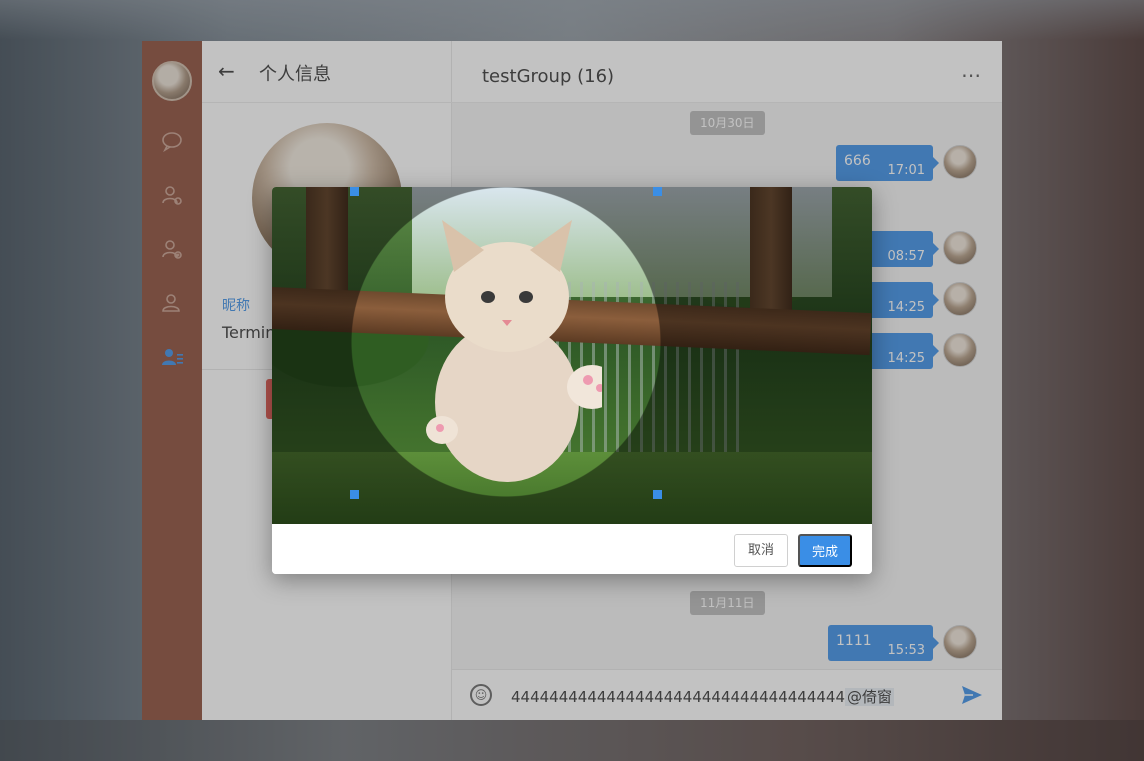 The height and width of the screenshot is (761, 1144). What do you see at coordinates (825, 550) in the screenshot?
I see `done-button: 完成` at bounding box center [825, 550].